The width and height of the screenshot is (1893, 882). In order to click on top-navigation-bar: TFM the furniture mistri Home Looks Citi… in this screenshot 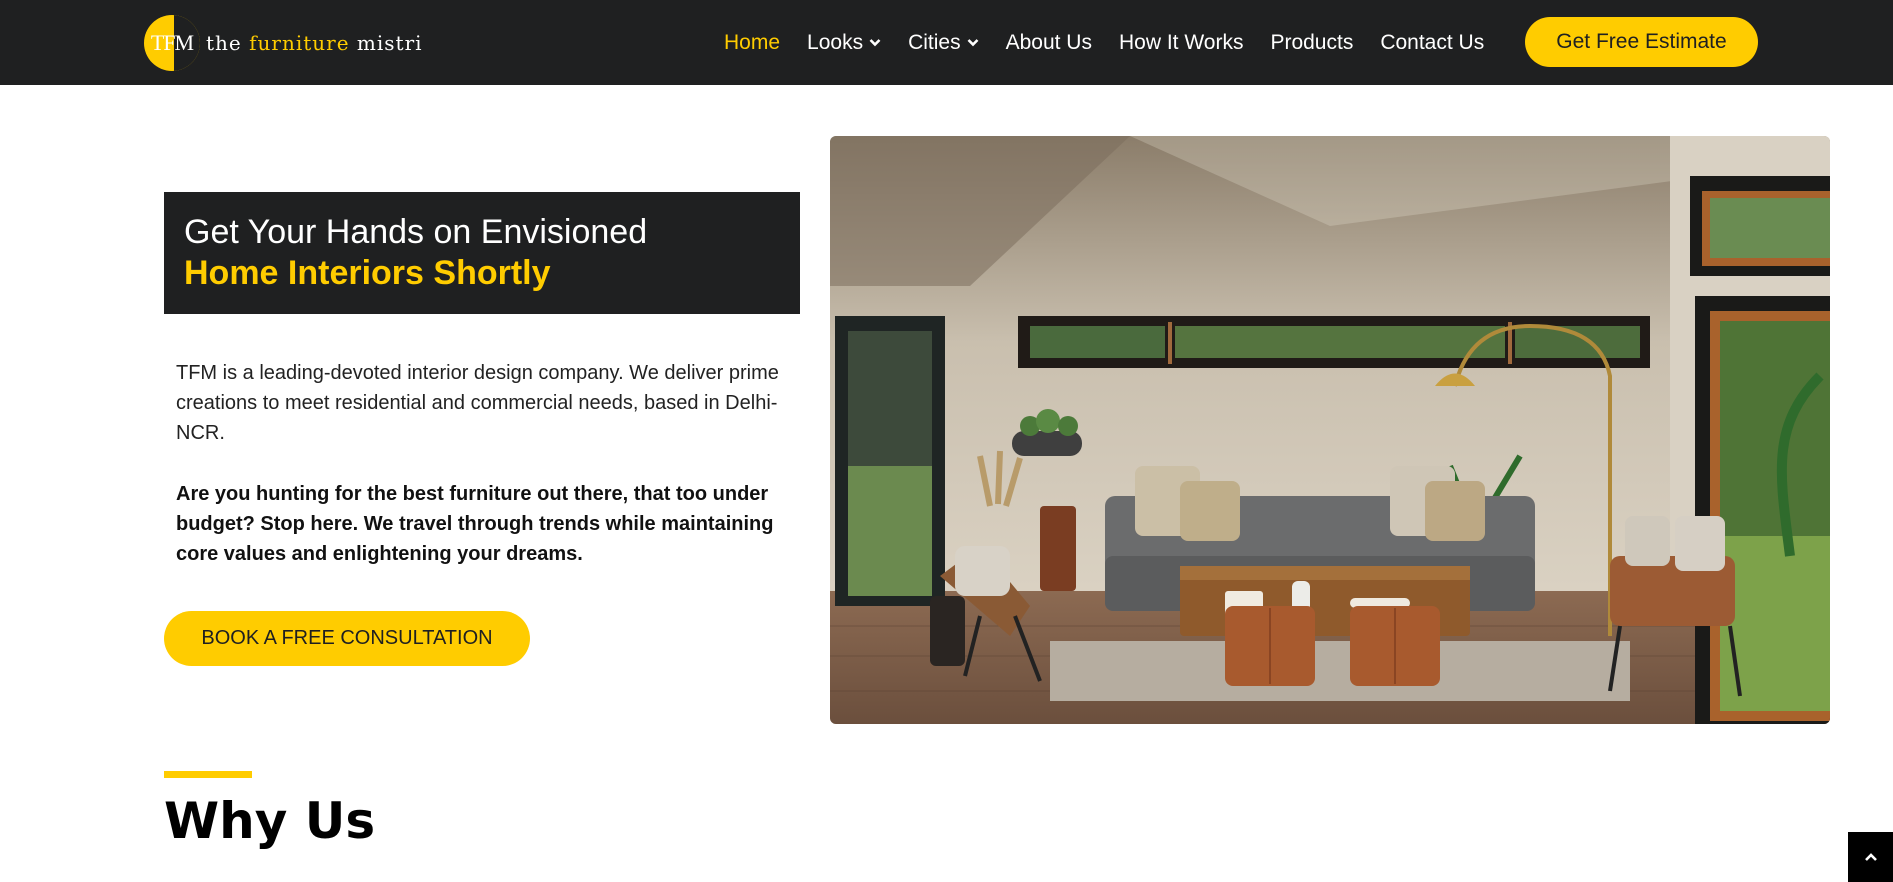, I will do `click(946, 42)`.